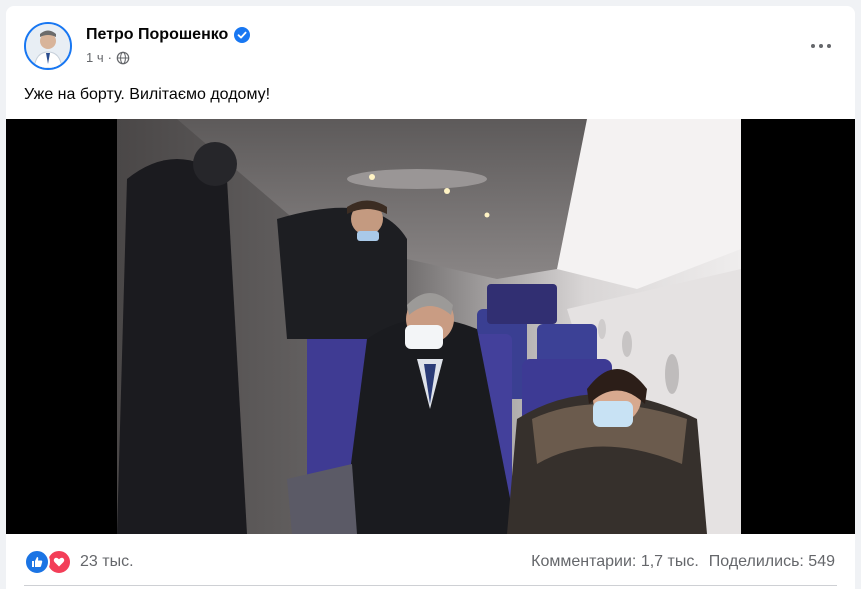 The height and width of the screenshot is (589, 861). Describe the element at coordinates (48, 46) in the screenshot. I see `author-avatar` at that location.